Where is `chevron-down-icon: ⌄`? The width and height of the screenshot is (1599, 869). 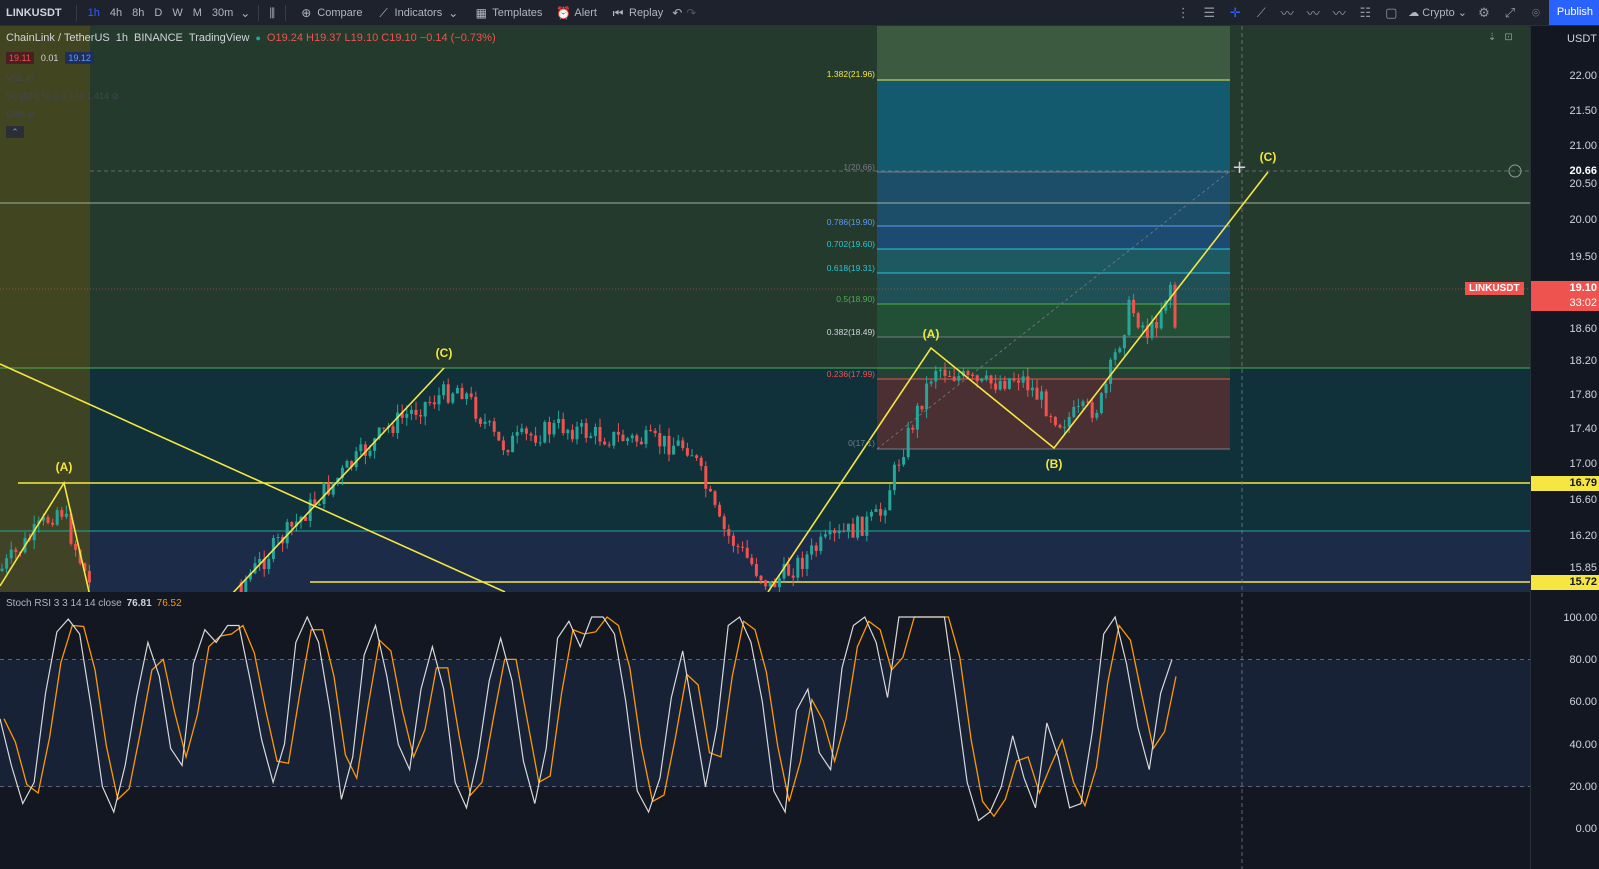
chevron-down-icon: ⌄ is located at coordinates (245, 13).